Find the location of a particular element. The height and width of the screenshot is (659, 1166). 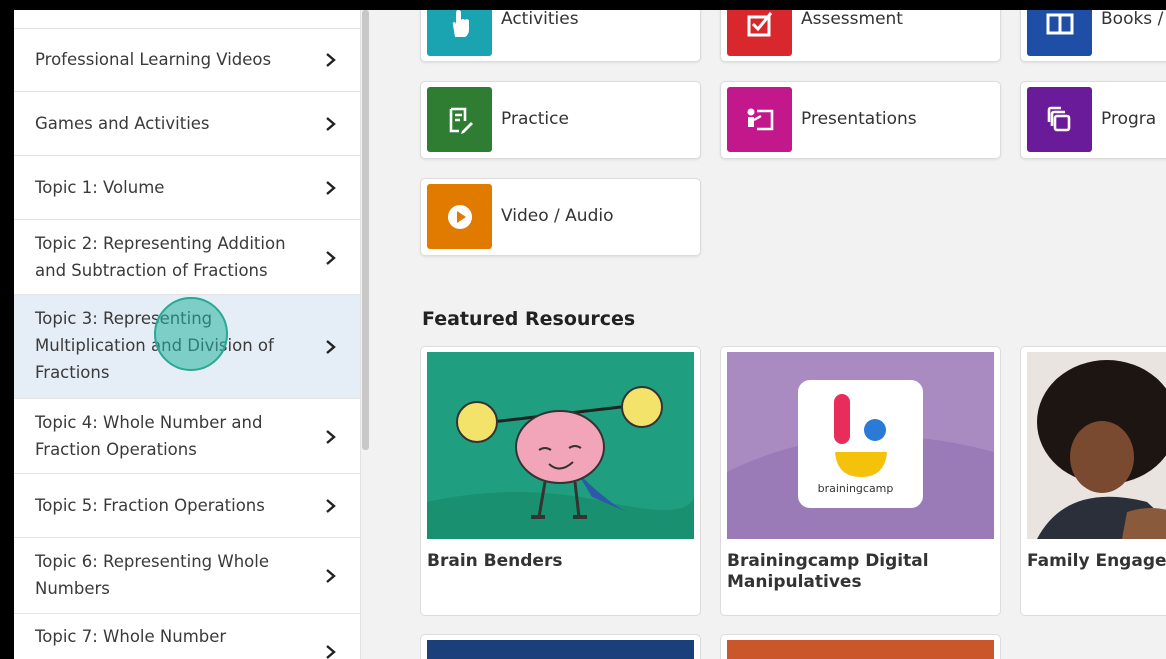

card-next-row-2-image is located at coordinates (860, 649).